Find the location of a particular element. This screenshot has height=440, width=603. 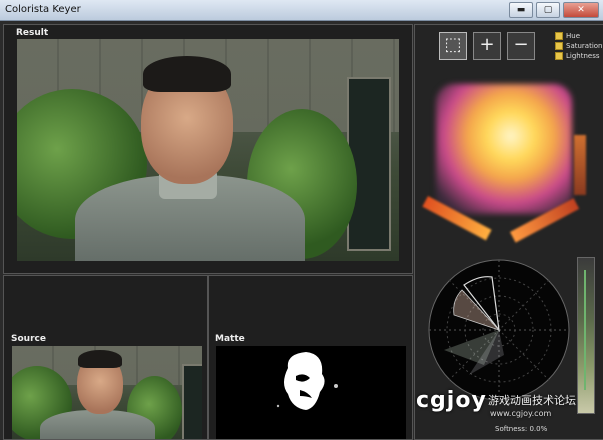

result-label: Result is located at coordinates (32, 33).